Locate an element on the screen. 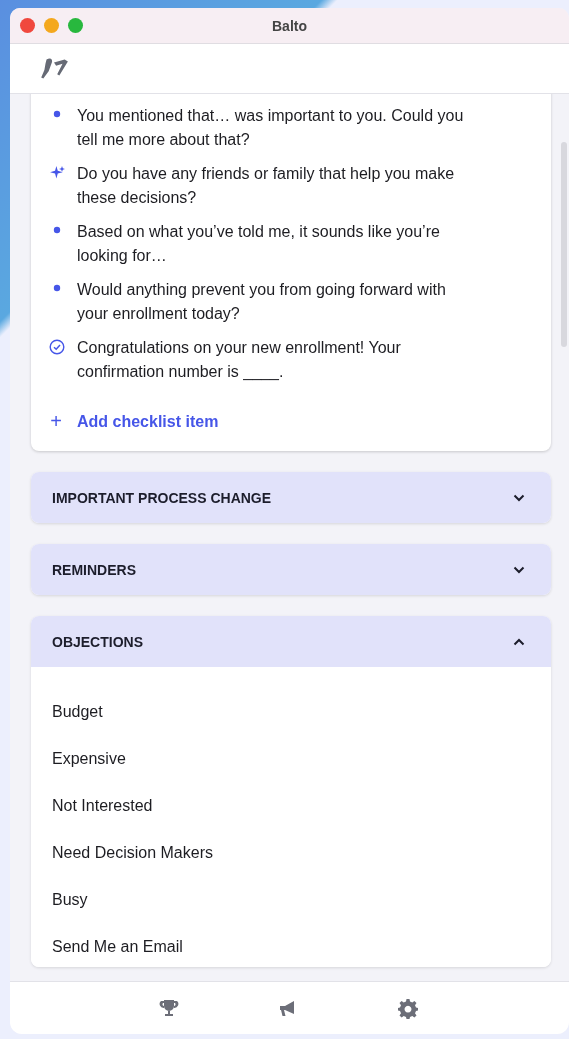 This screenshot has height=1039, width=569. checklist-item: Do you have any friends or family that help you make these decisions? is located at coordinates (266, 186).